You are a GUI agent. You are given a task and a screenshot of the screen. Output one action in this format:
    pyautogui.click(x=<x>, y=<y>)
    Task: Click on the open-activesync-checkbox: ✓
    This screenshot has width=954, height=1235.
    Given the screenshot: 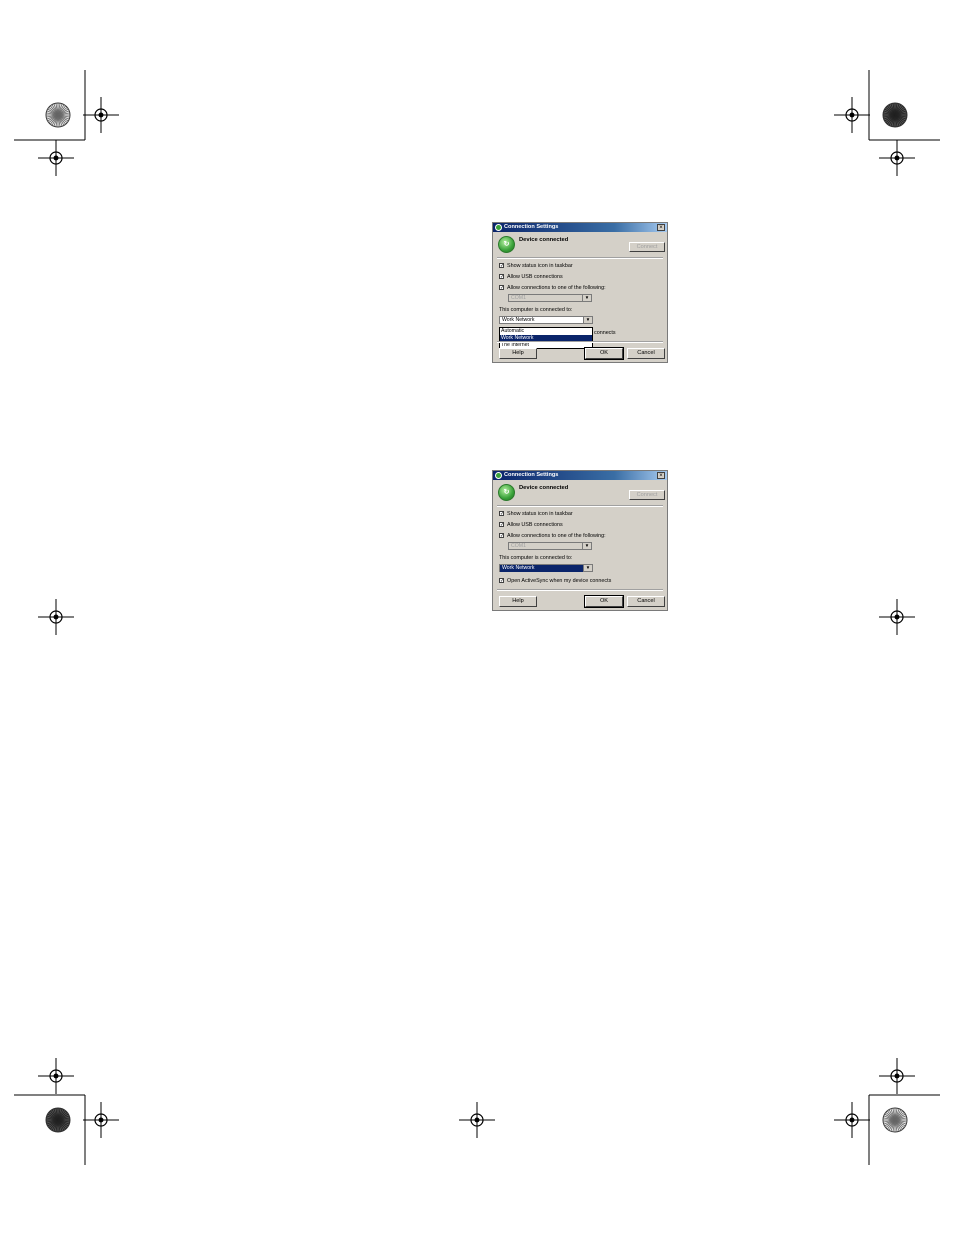 What is the action you would take?
    pyautogui.click(x=501, y=581)
    